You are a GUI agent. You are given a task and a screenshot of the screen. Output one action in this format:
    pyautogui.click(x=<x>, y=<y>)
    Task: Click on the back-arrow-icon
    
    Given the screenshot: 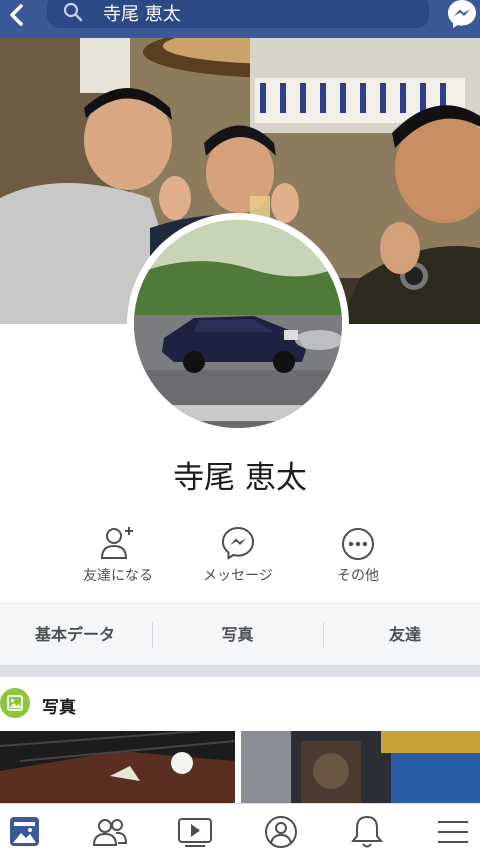 What is the action you would take?
    pyautogui.click(x=17, y=16)
    